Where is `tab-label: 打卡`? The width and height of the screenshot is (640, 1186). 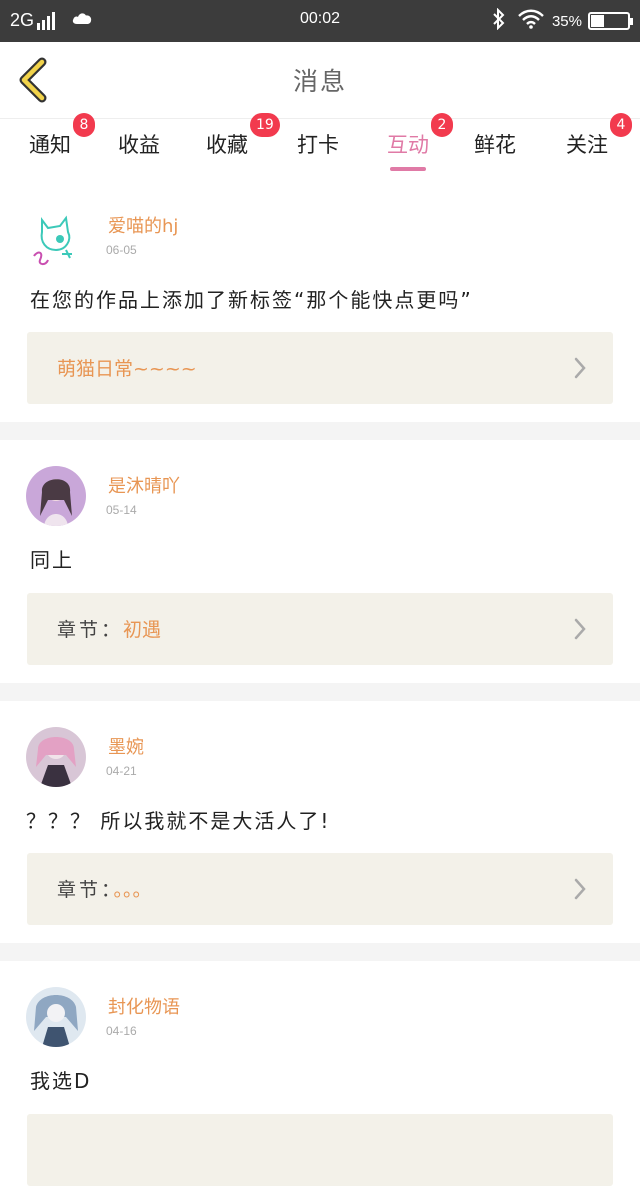 tab-label: 打卡 is located at coordinates (318, 145).